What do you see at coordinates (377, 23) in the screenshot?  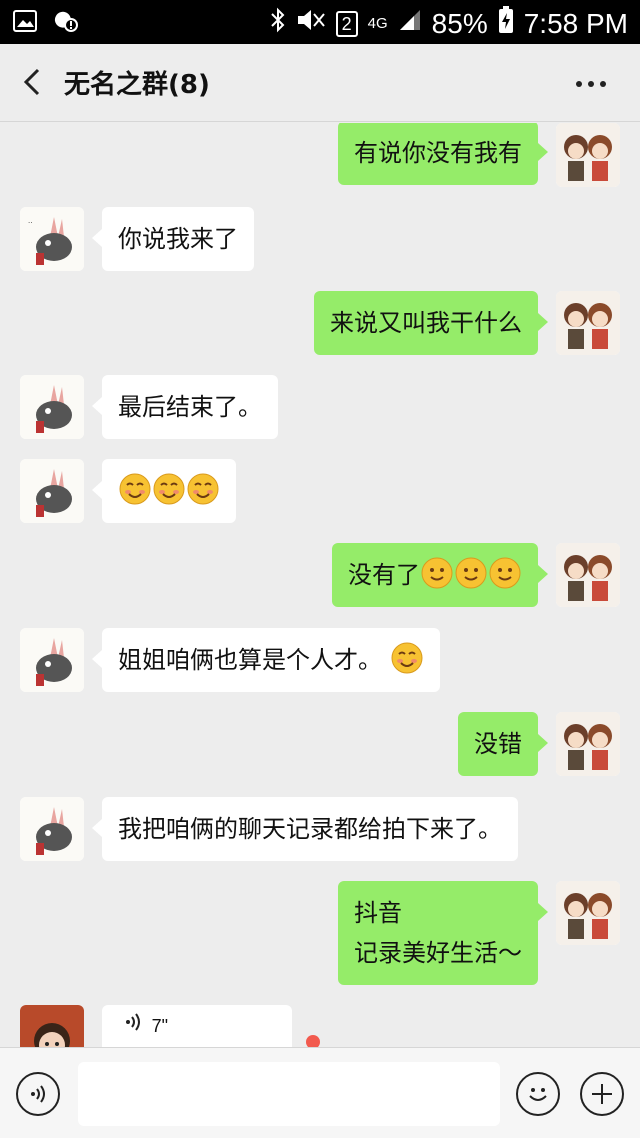 I see `network-label: 4G` at bounding box center [377, 23].